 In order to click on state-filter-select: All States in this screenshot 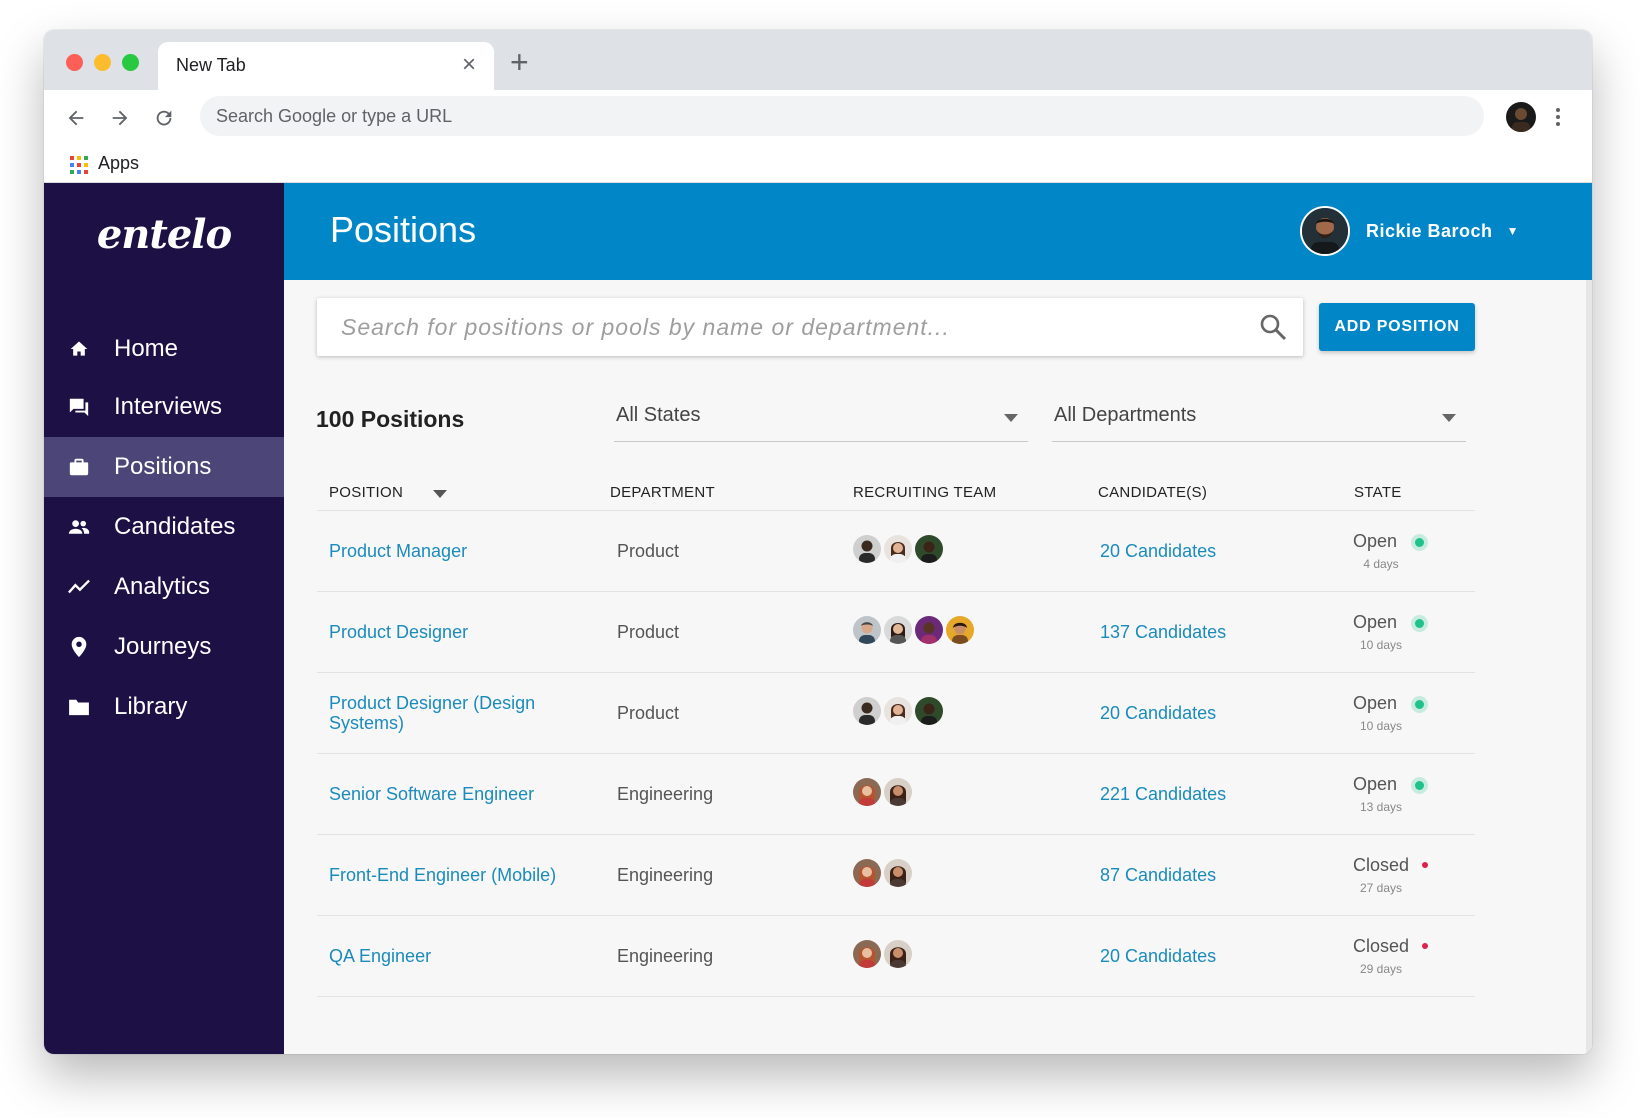, I will do `click(821, 417)`.